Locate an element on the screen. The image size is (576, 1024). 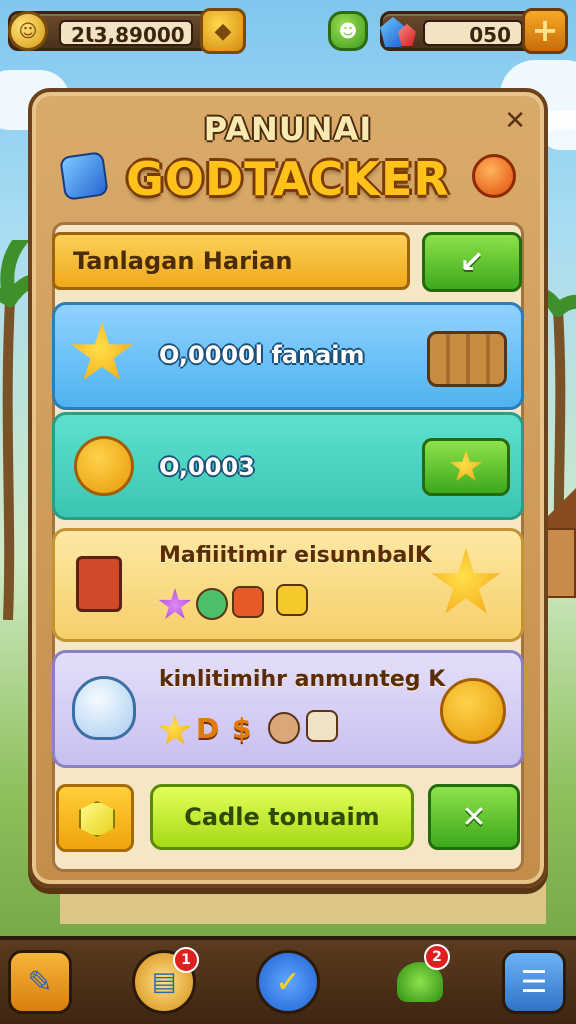
green-ring-icon is located at coordinates (212, 604).